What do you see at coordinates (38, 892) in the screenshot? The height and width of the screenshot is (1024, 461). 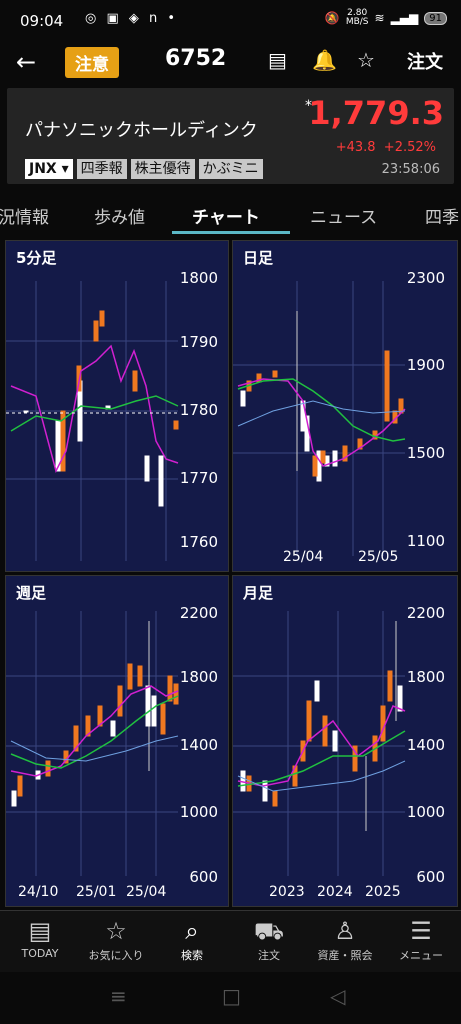 I see `x-label: 24/10` at bounding box center [38, 892].